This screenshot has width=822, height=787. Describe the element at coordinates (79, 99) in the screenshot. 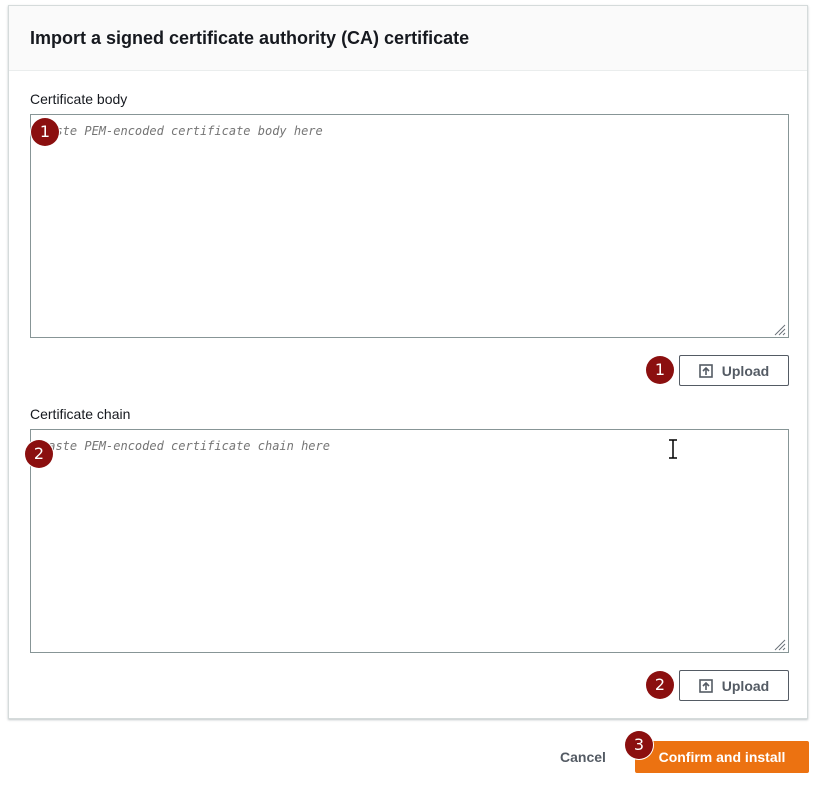

I see `certificate-body-label: Certificate body` at that location.